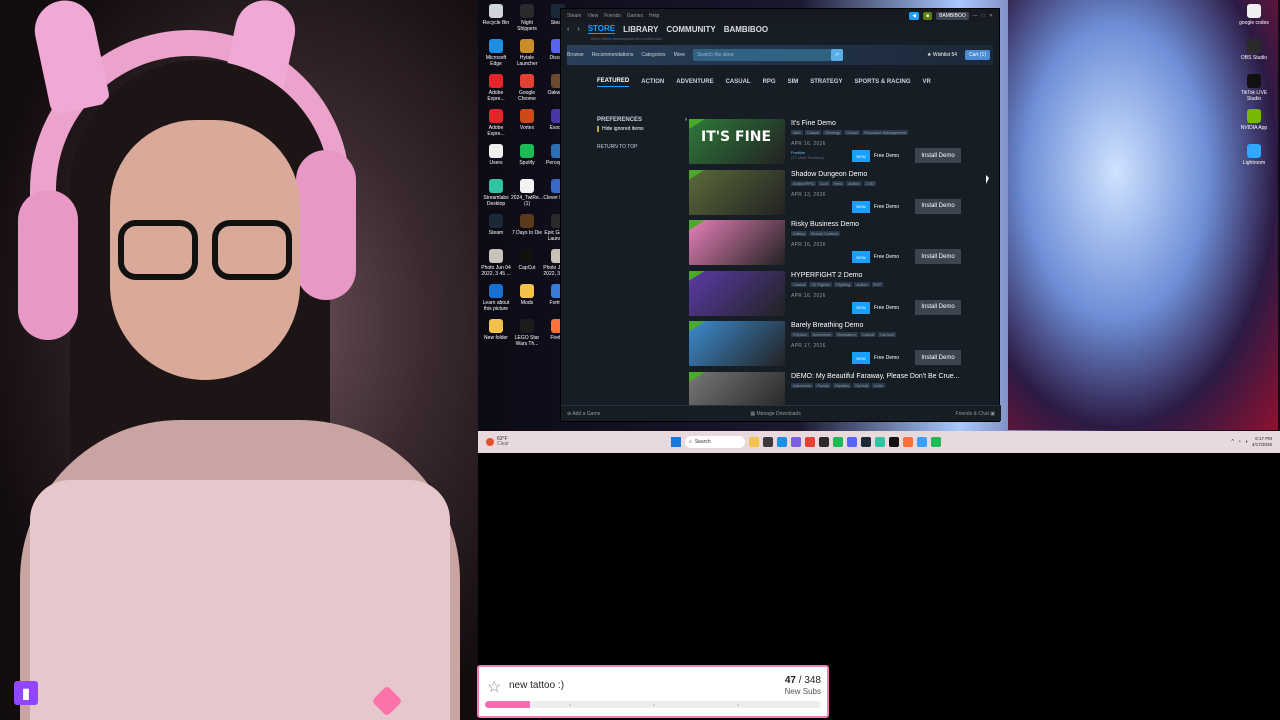 The image size is (1280, 720). I want to click on desktop-icon: 2024_TwiRe... (1), so click(527, 193).